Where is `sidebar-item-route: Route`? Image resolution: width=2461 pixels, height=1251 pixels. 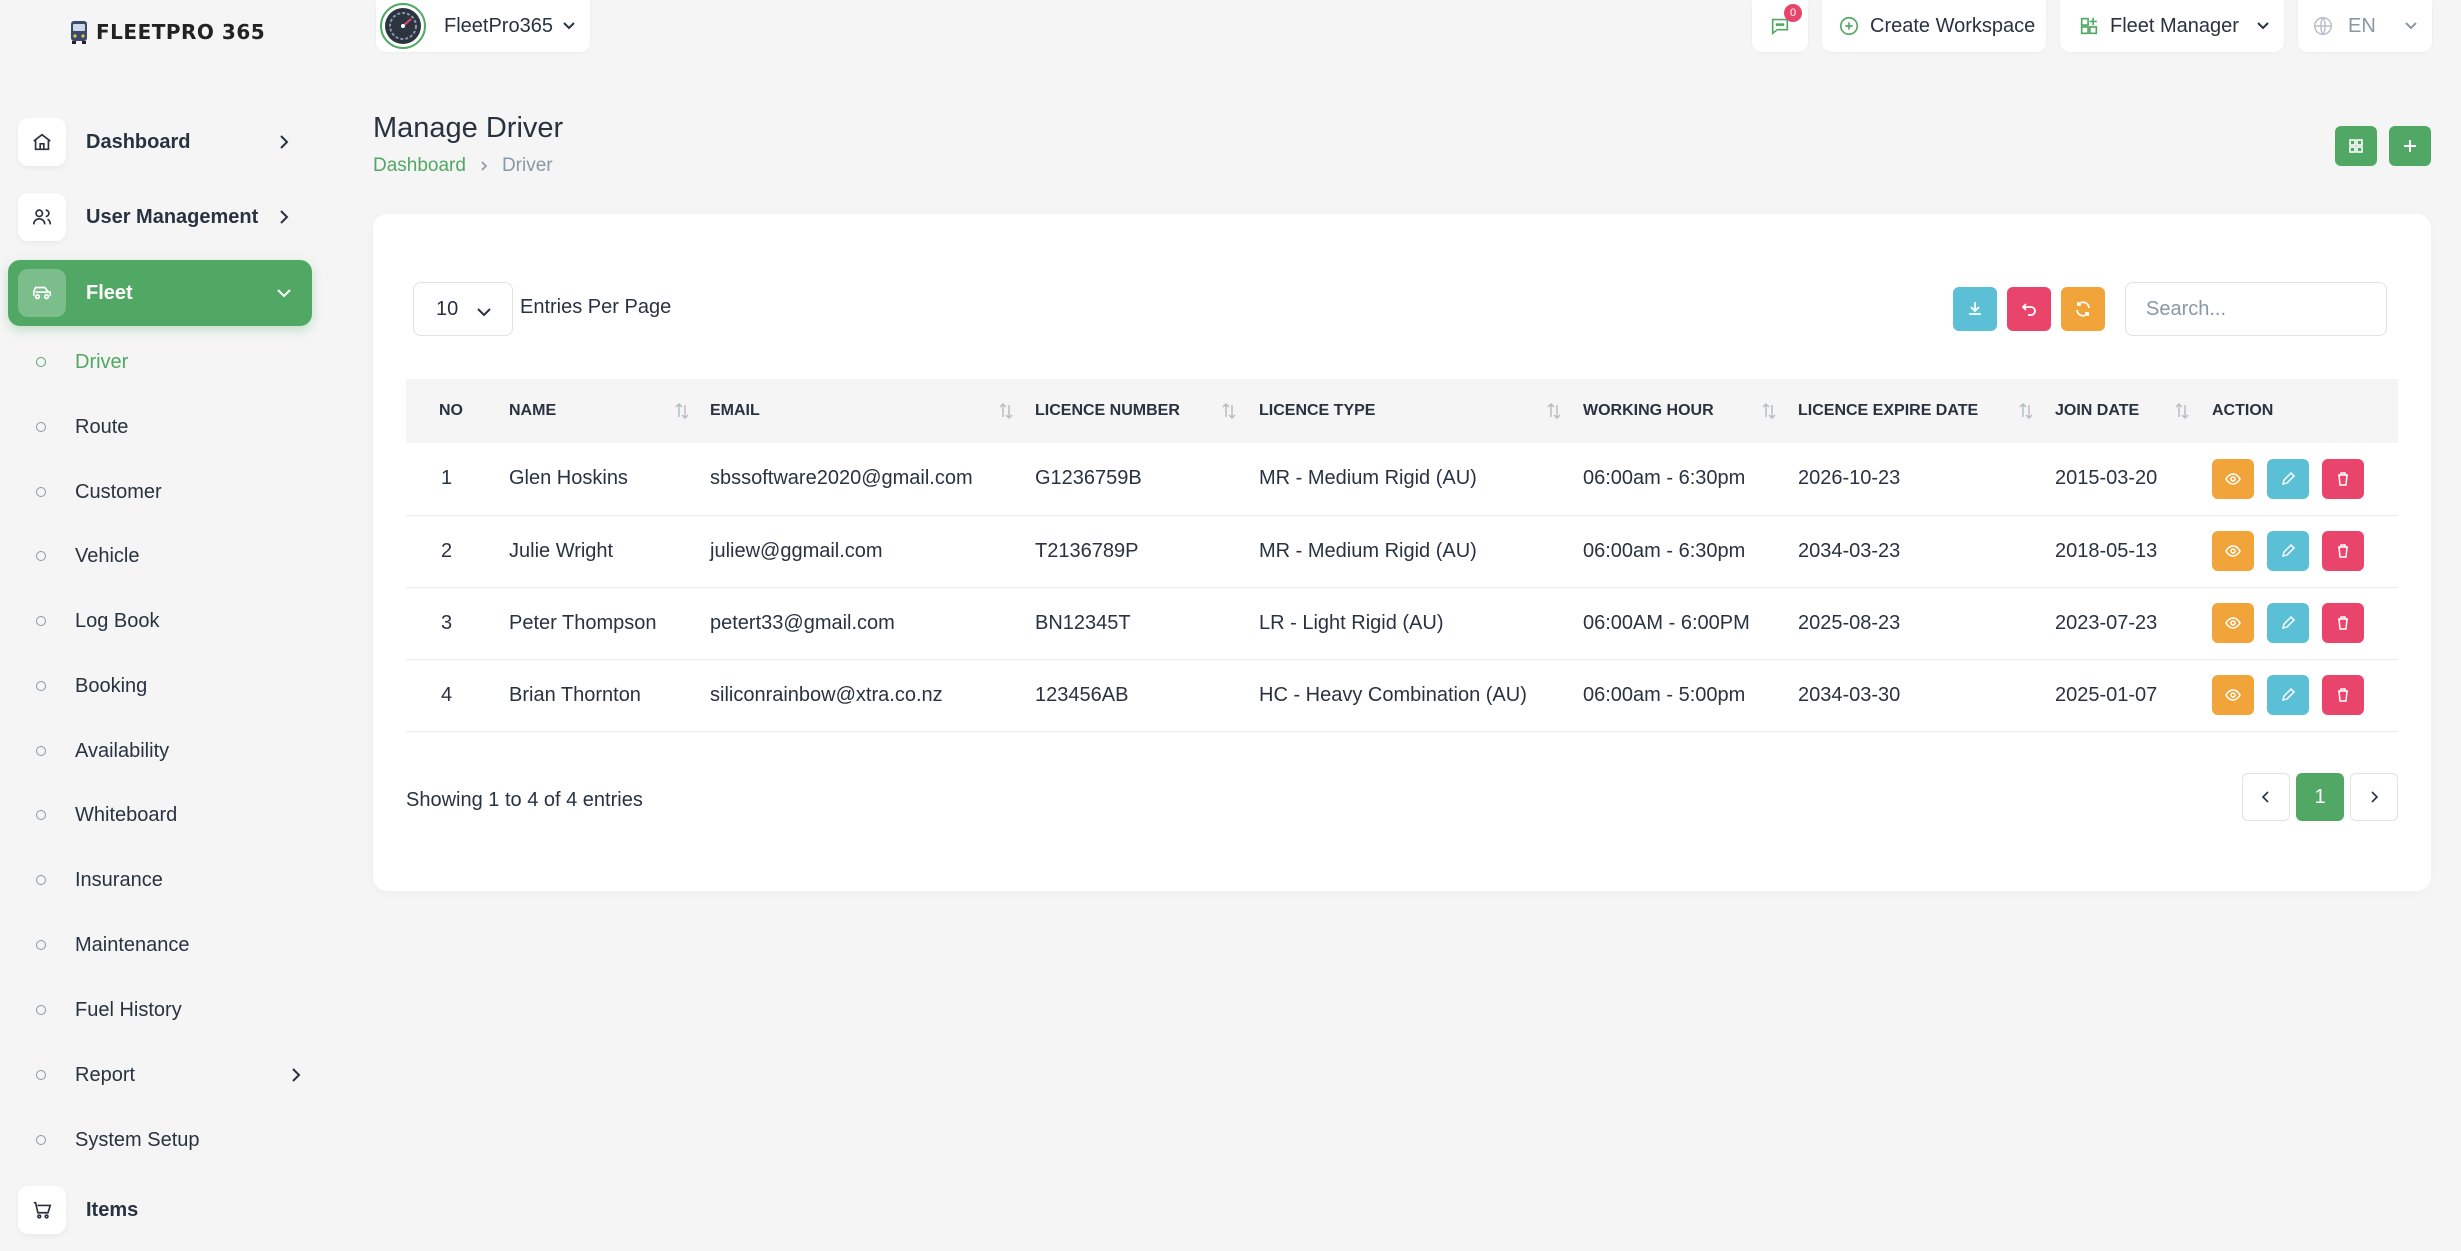
sidebar-item-route: Route is located at coordinates (171, 427).